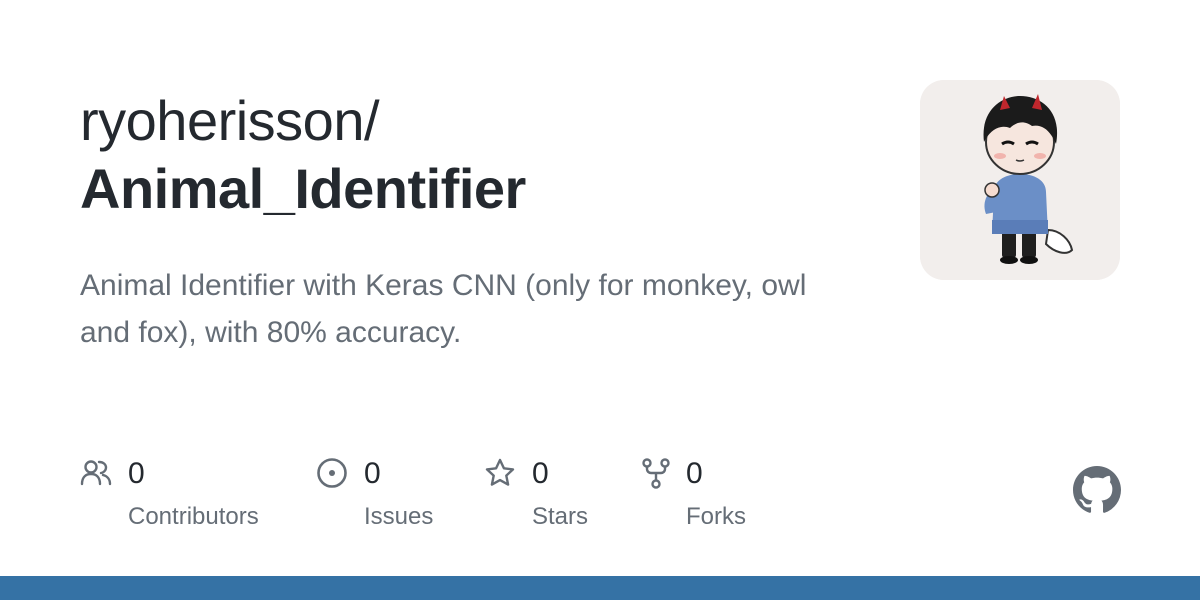 The image size is (1200, 600). I want to click on star-icon, so click(500, 472).